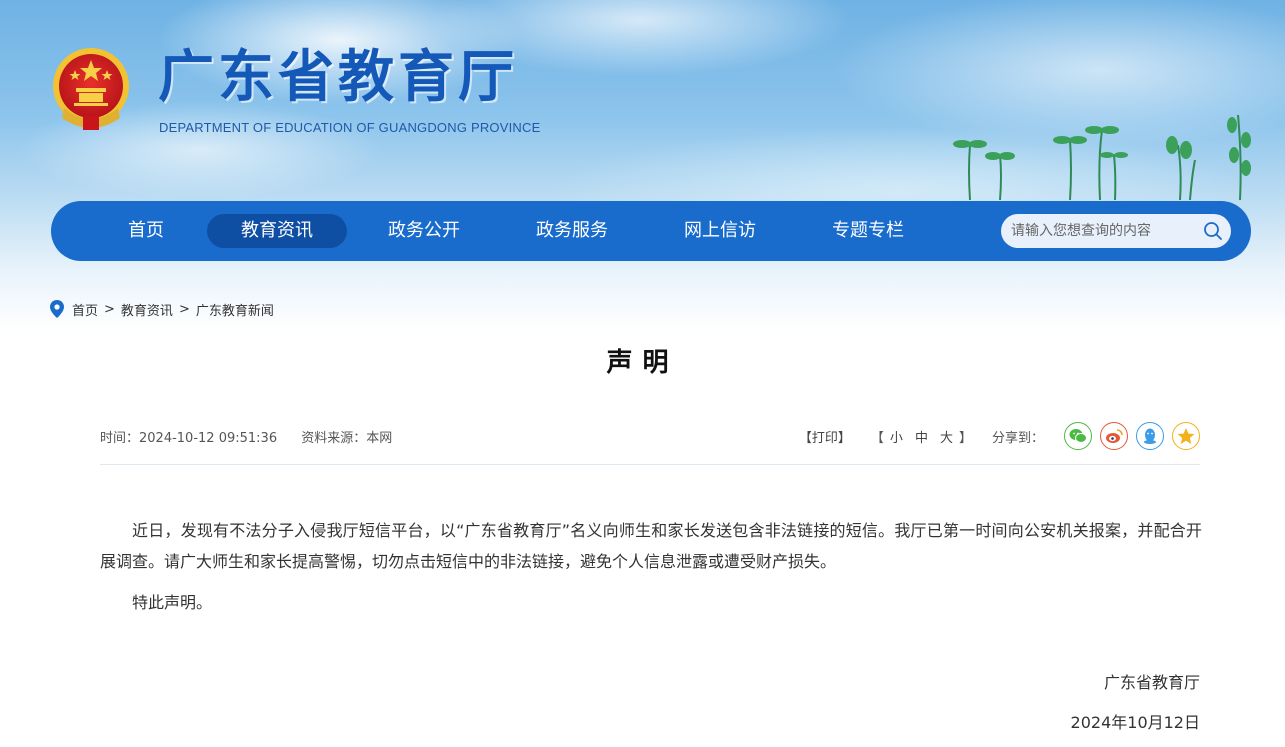 The width and height of the screenshot is (1285, 747). Describe the element at coordinates (651, 231) in the screenshot. I see `main-nav: 首页 教育资讯 政务公开 政务服务 网上信访 专题专栏` at that location.